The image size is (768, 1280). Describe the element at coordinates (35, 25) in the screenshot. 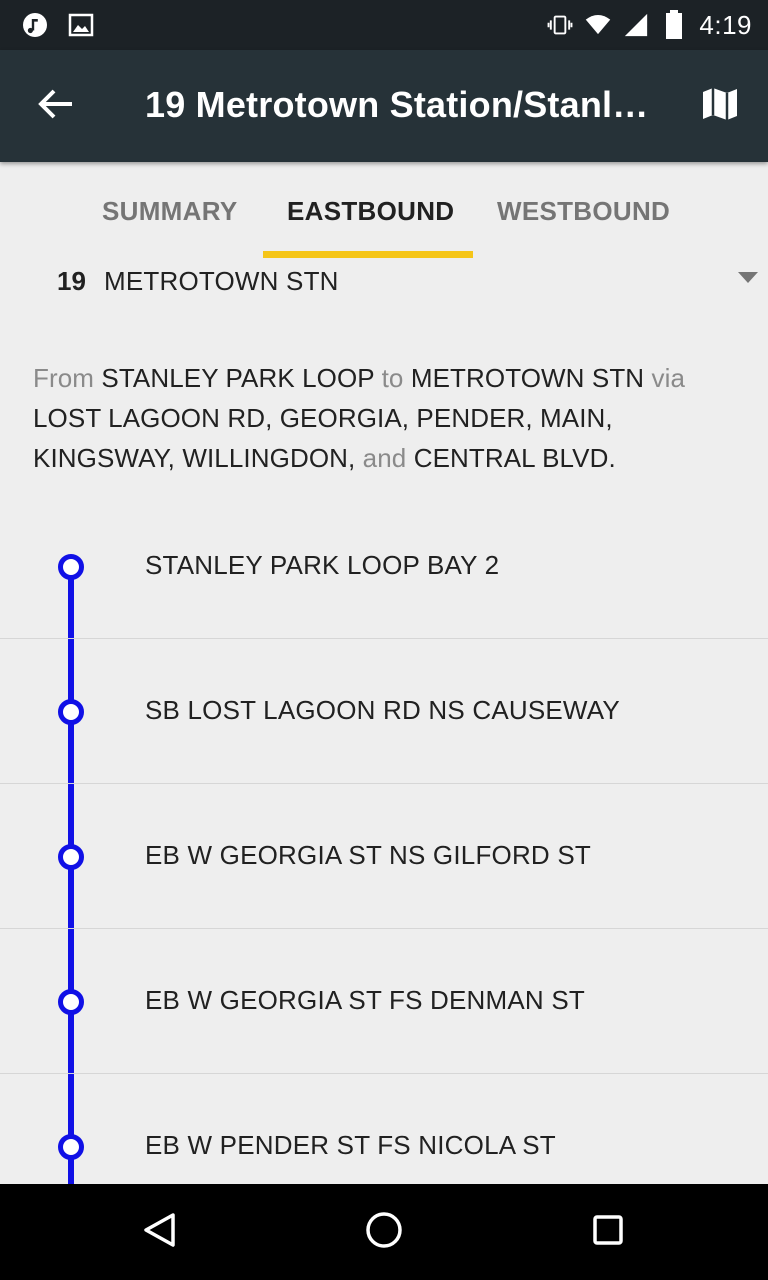

I see `music-note-icon` at that location.